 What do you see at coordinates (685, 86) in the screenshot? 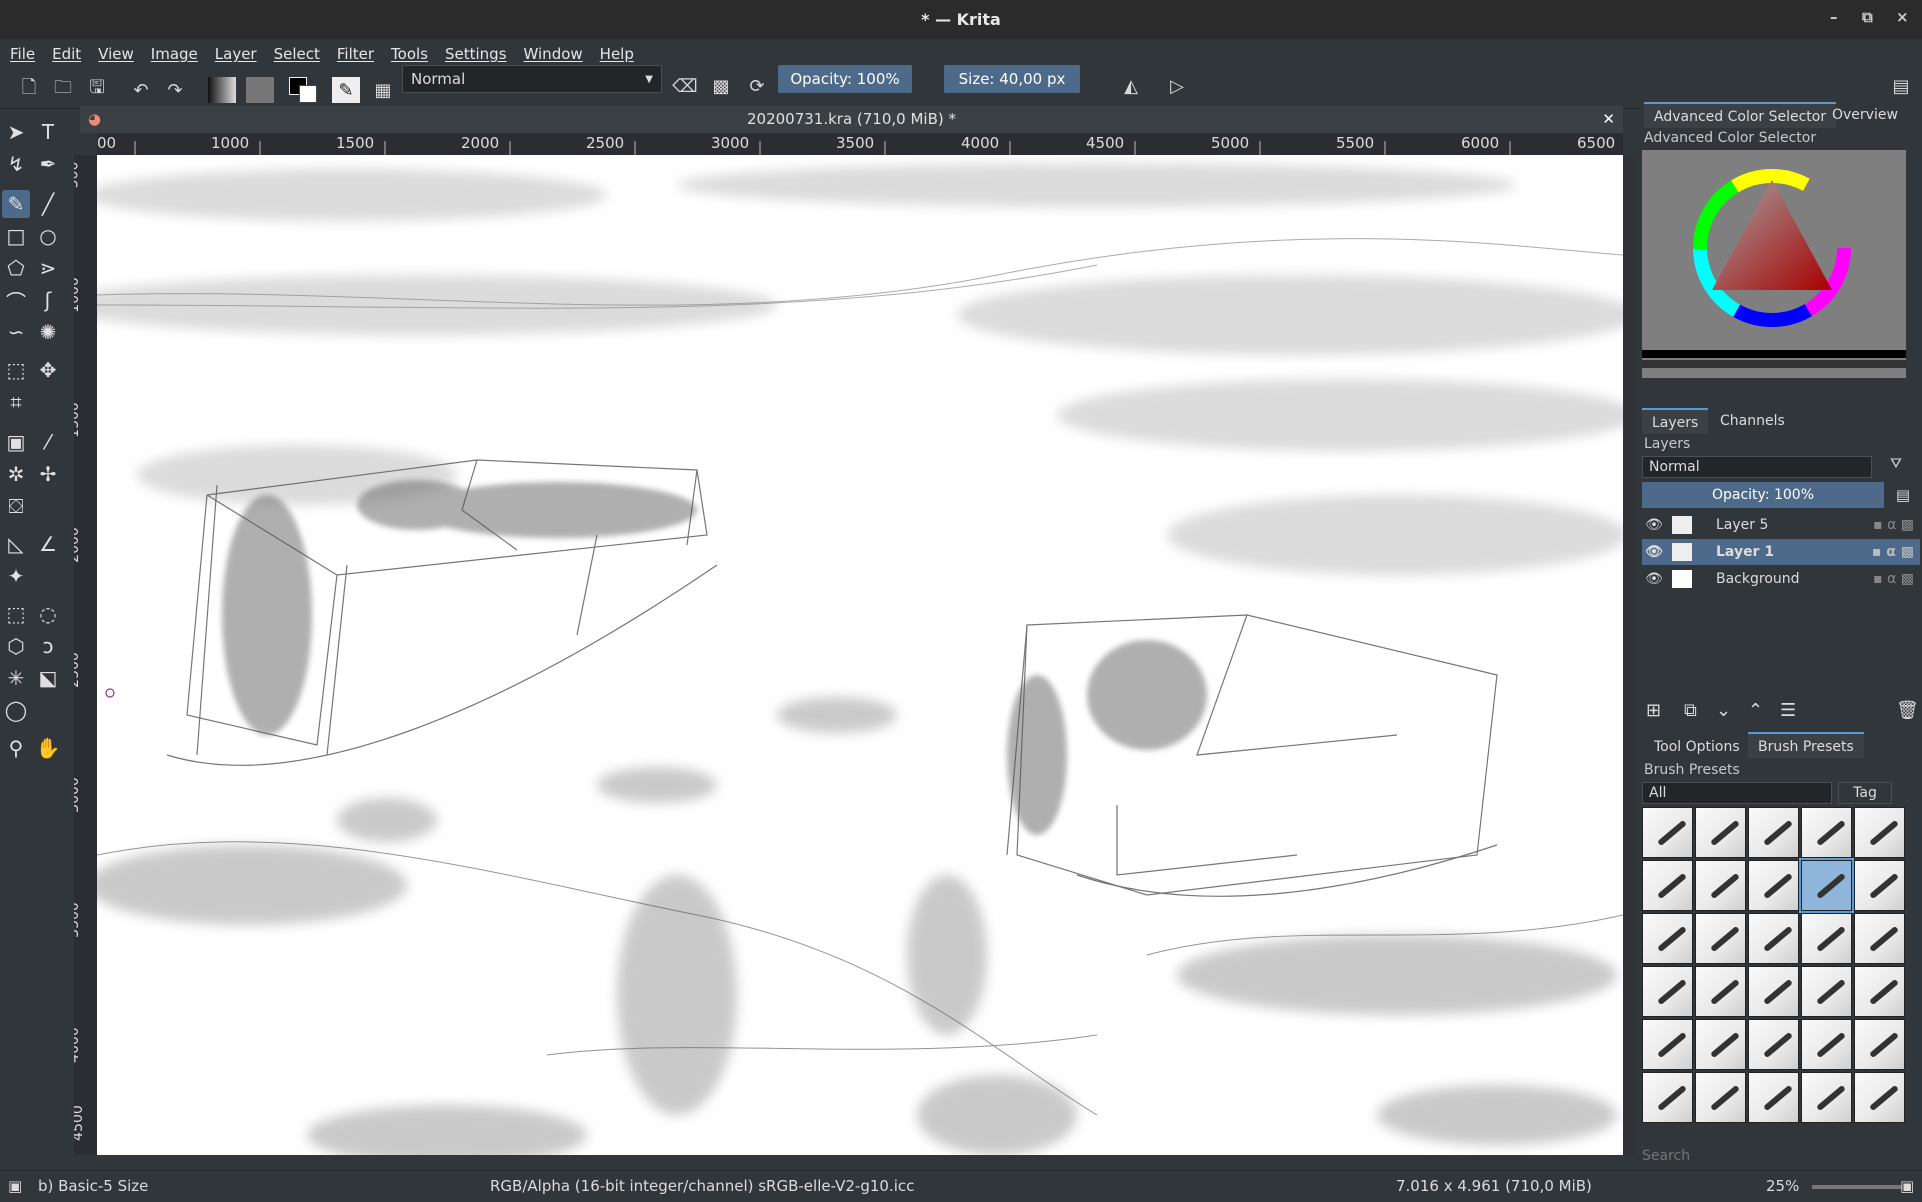
I see `eraser-mode-icon: ⌫` at bounding box center [685, 86].